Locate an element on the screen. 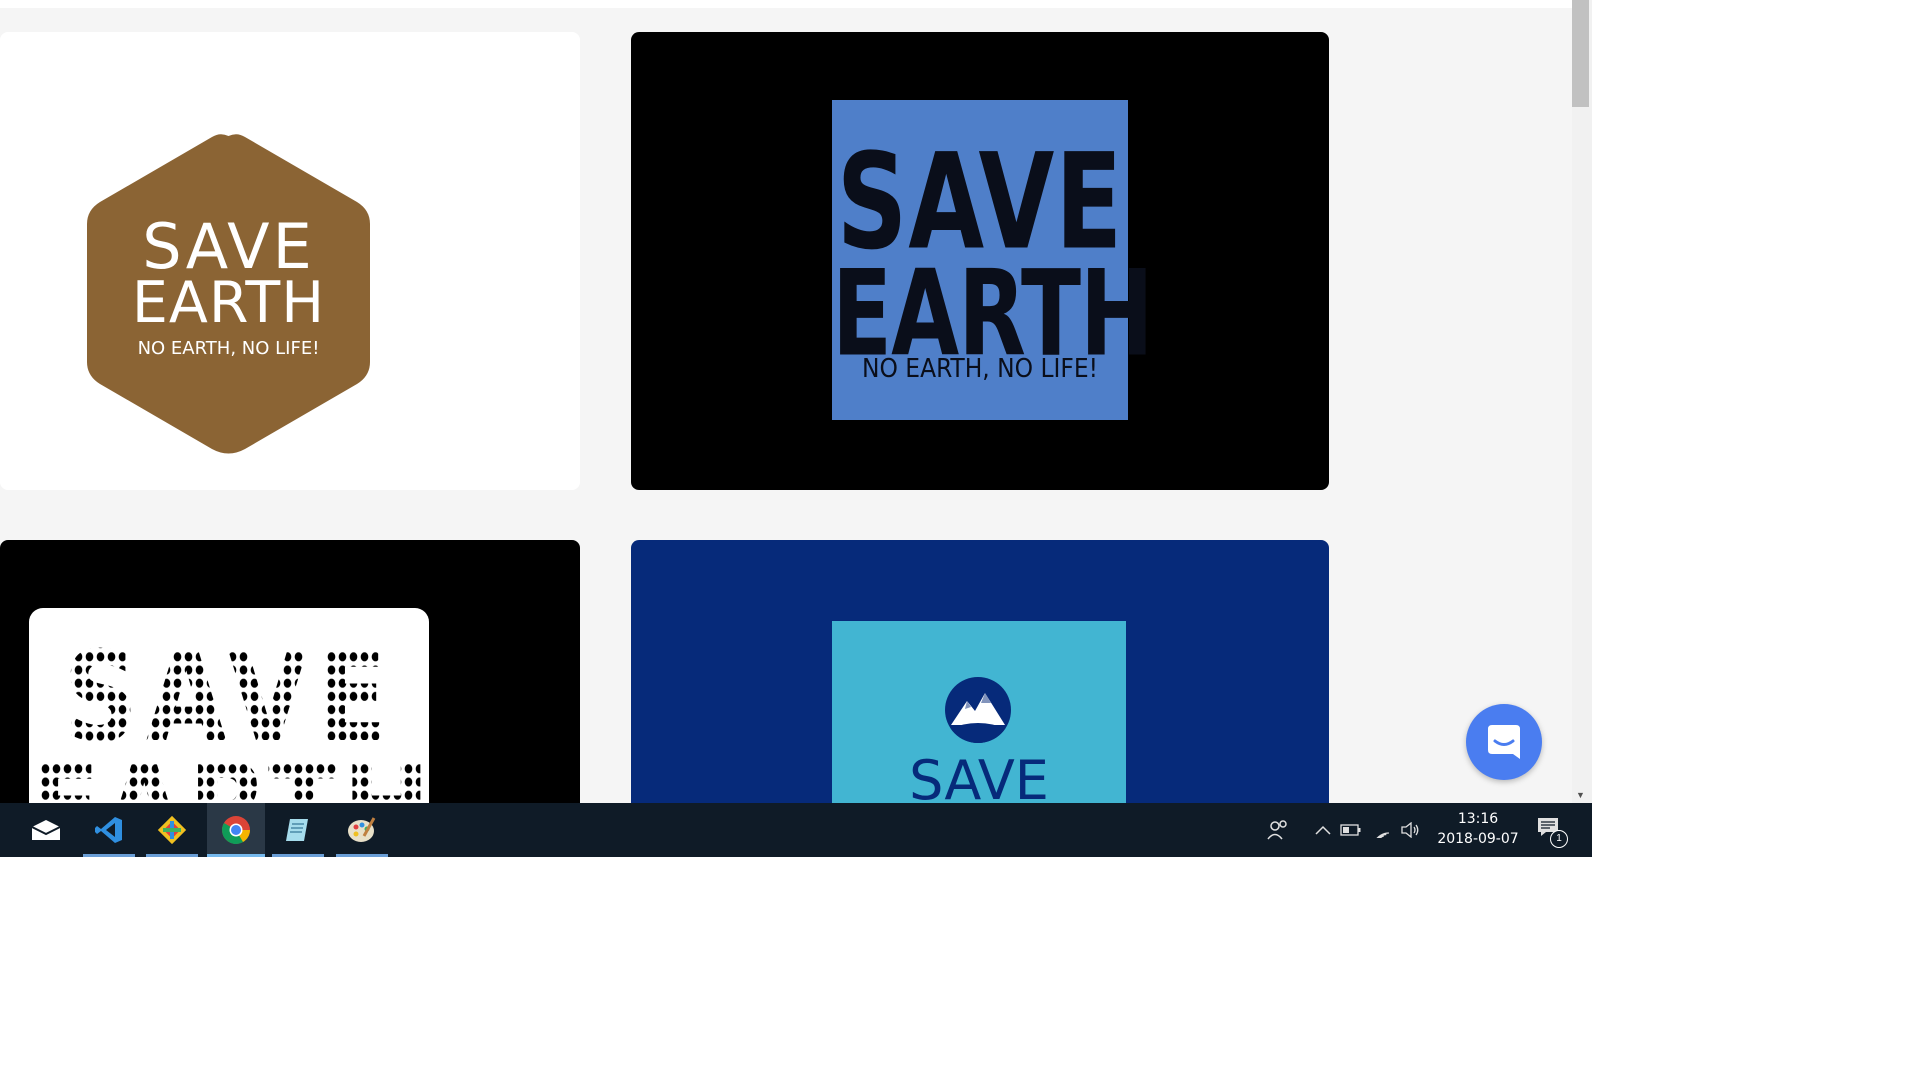 This screenshot has width=1920, height=1080. paint-icon is located at coordinates (362, 829).